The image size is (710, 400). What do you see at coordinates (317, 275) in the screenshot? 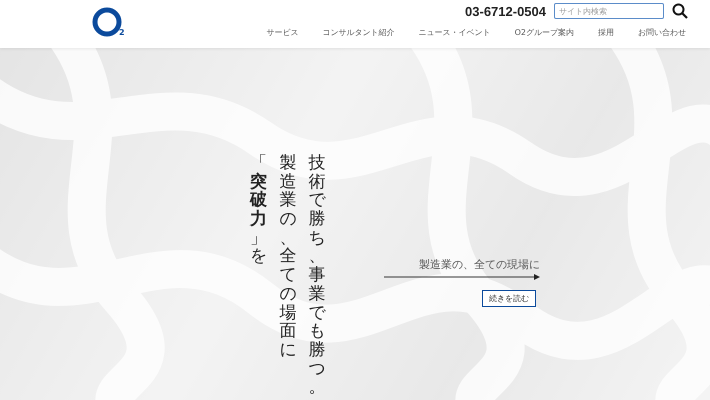
I see `headline-text: 技術で勝ち、事業でも勝つ。` at bounding box center [317, 275].